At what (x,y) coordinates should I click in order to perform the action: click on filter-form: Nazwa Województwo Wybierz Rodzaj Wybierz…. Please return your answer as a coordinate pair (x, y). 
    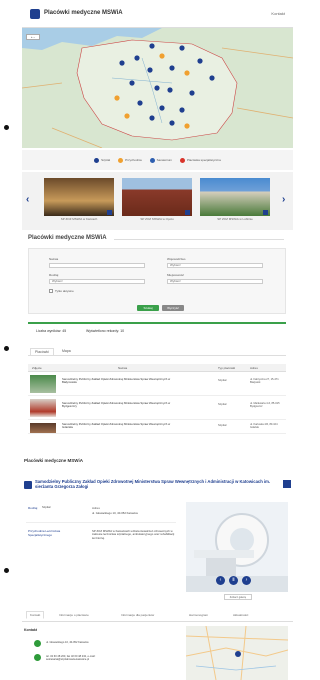
    Looking at the image, I should click on (157, 281).